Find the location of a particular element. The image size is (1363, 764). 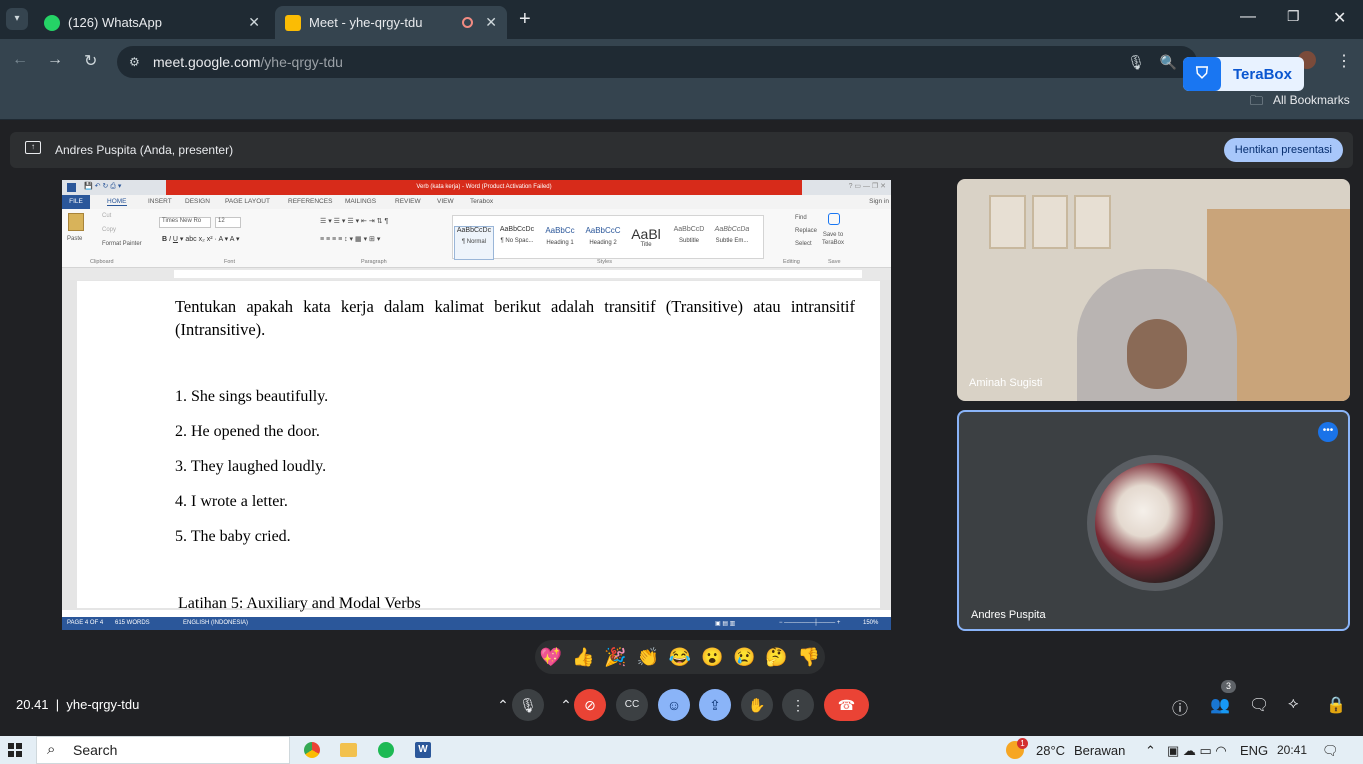

participant-tile-active: ••• Andres Puspita is located at coordinates (1153, 520).